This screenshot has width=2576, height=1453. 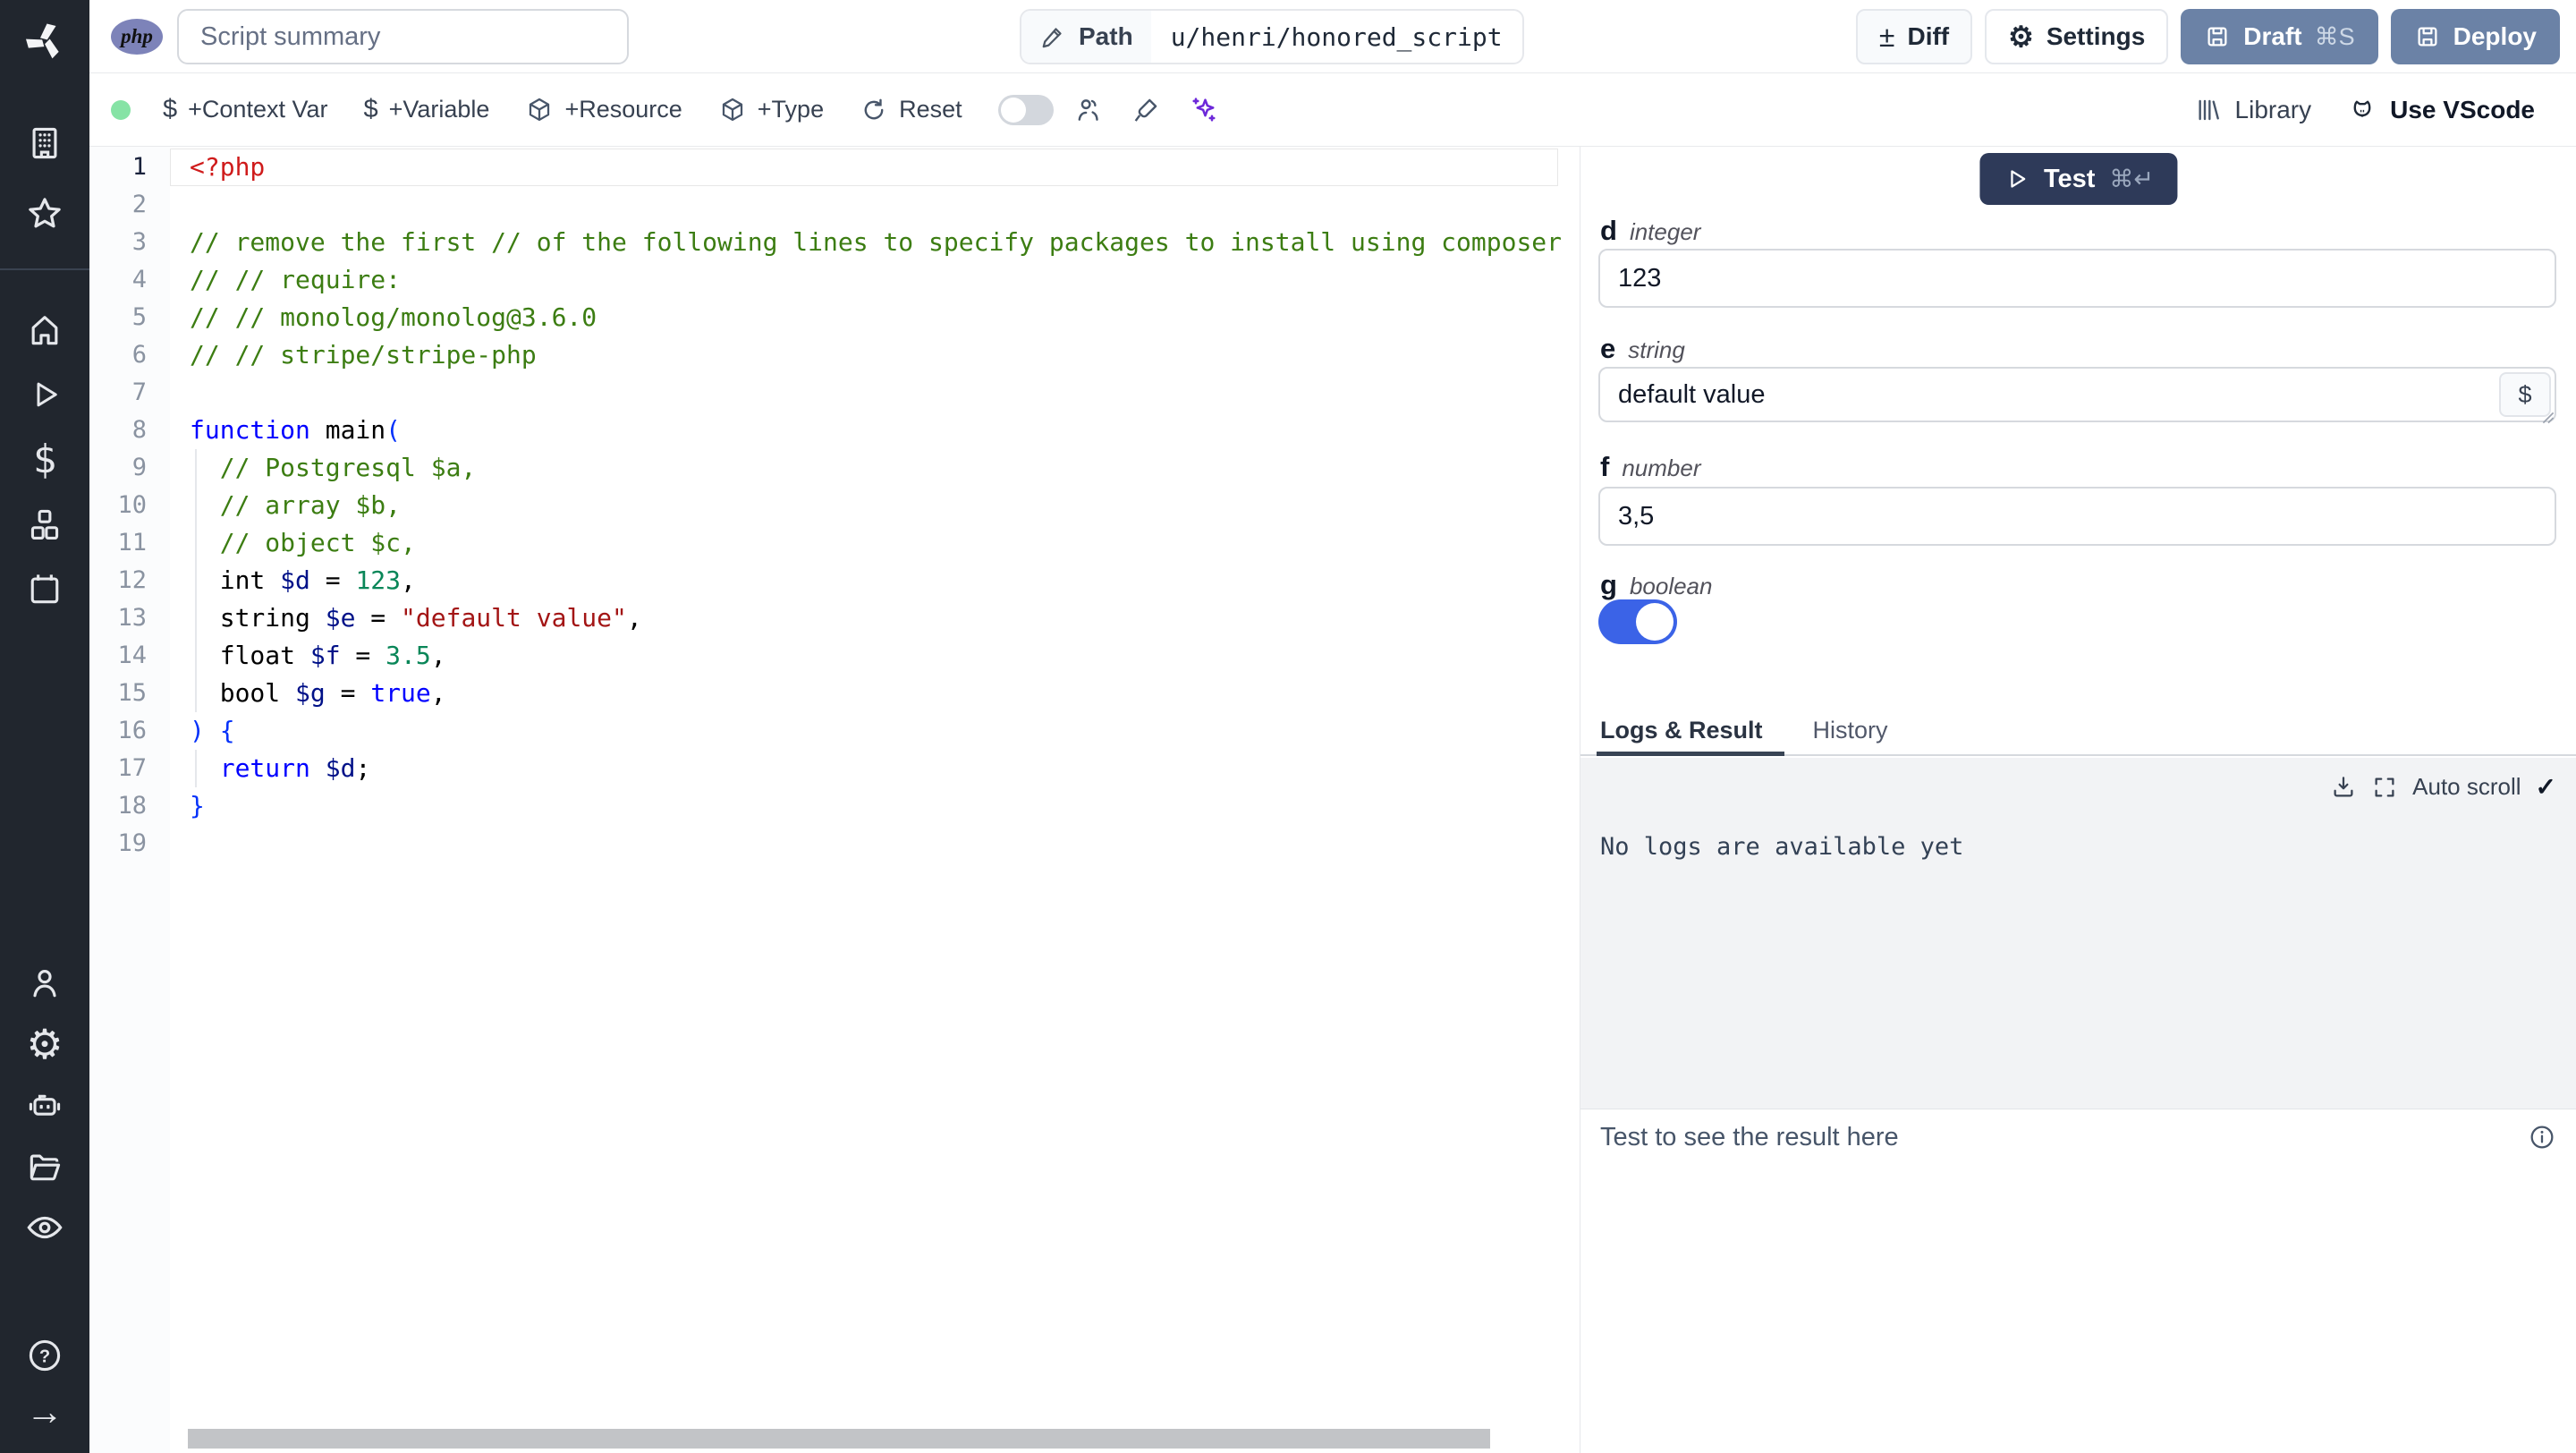 What do you see at coordinates (874, 108) in the screenshot?
I see `reset-icon` at bounding box center [874, 108].